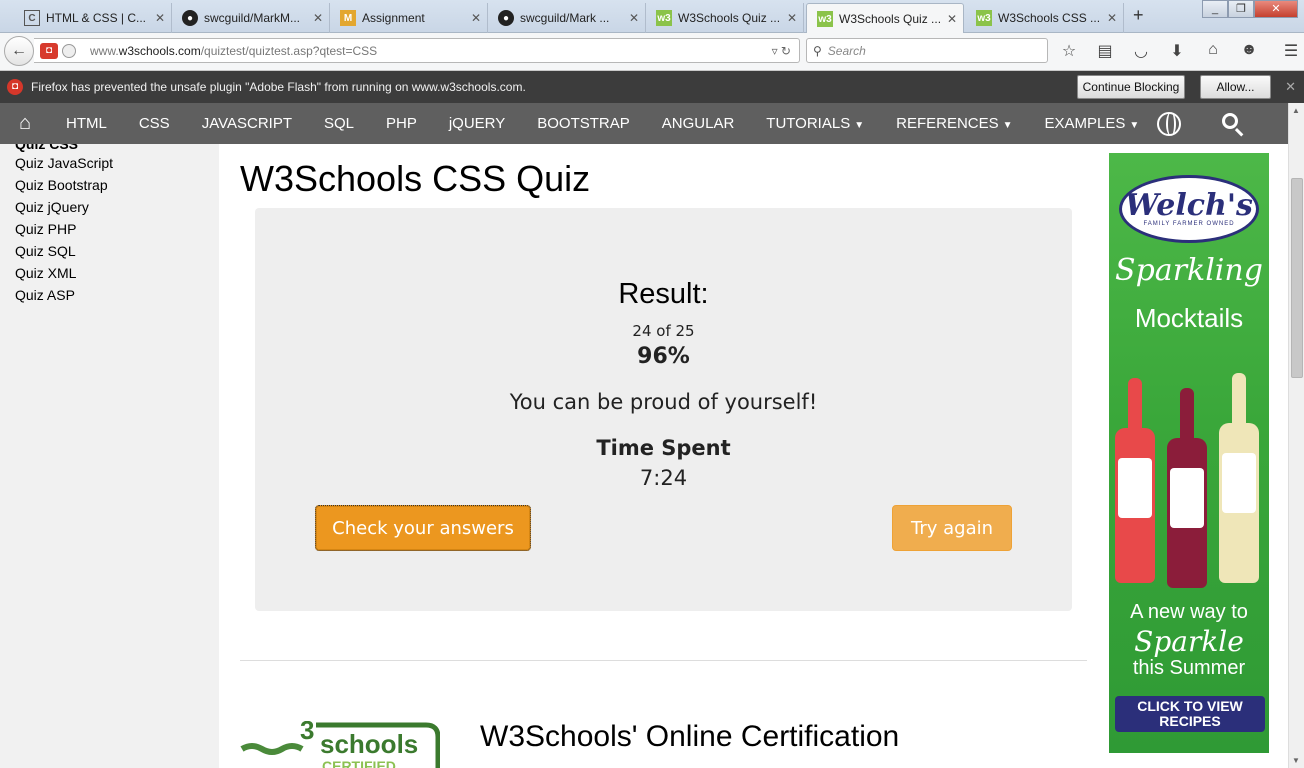  Describe the element at coordinates (359, 763) in the screenshot. I see `svg-text: CERTIFIED` at that location.